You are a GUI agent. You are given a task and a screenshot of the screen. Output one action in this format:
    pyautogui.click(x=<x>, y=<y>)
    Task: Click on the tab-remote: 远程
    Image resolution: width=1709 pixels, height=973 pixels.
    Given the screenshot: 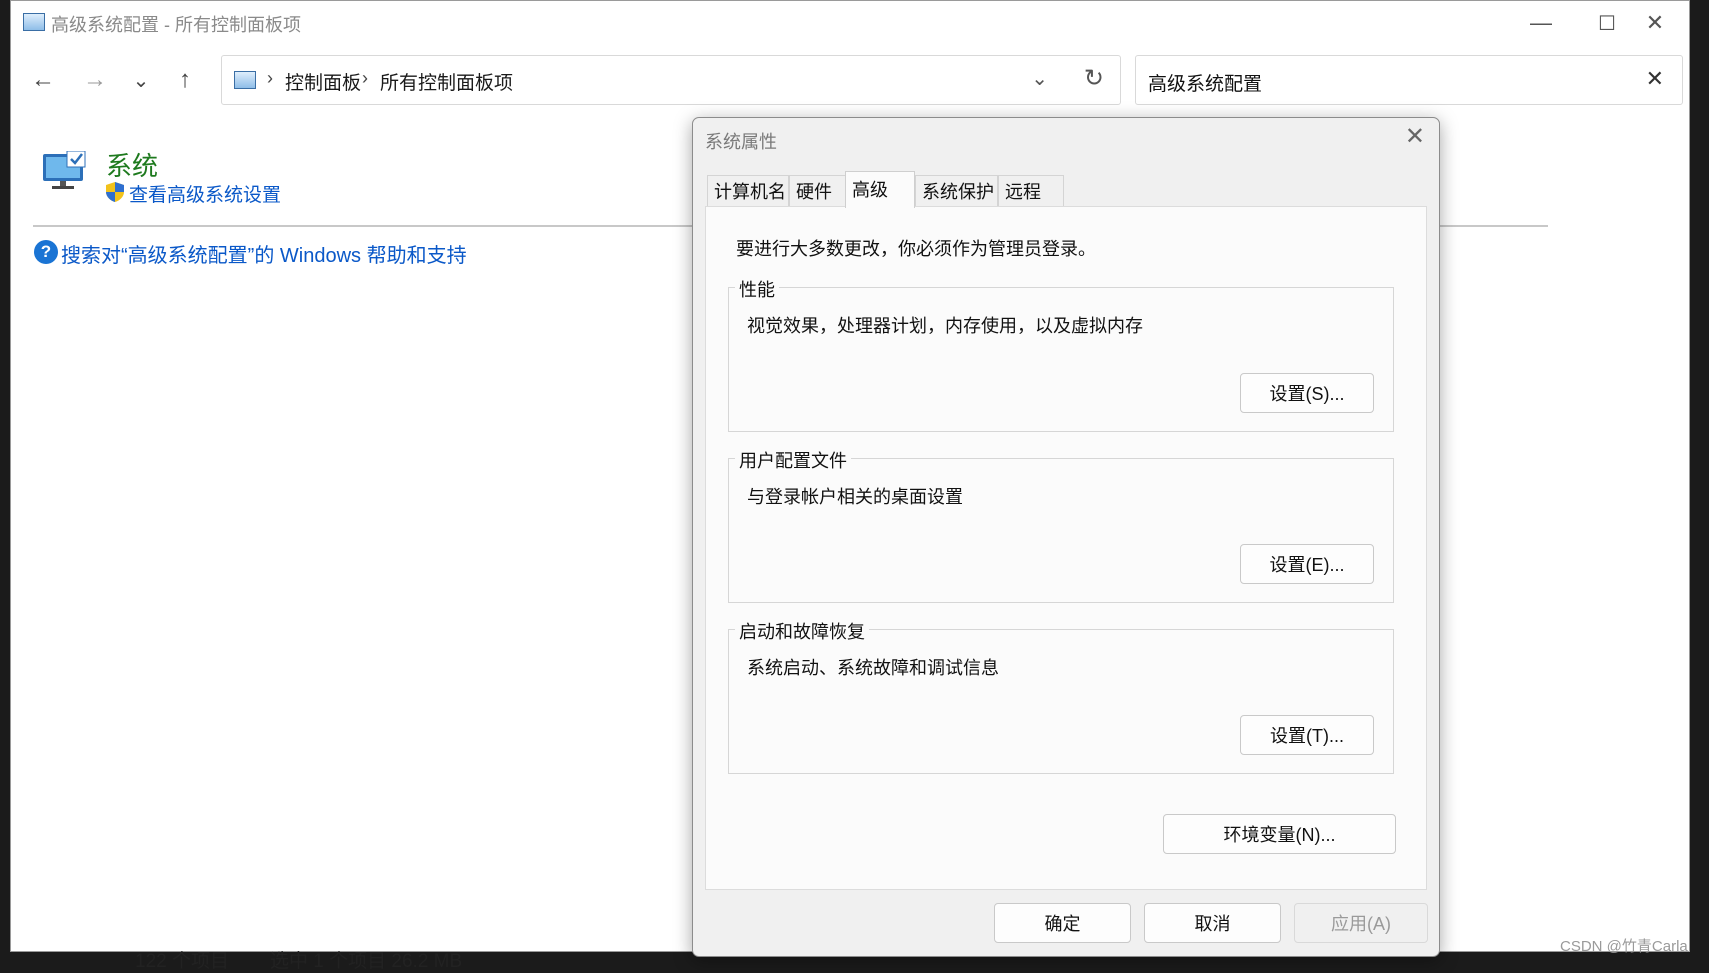 What is the action you would take?
    pyautogui.click(x=1031, y=191)
    